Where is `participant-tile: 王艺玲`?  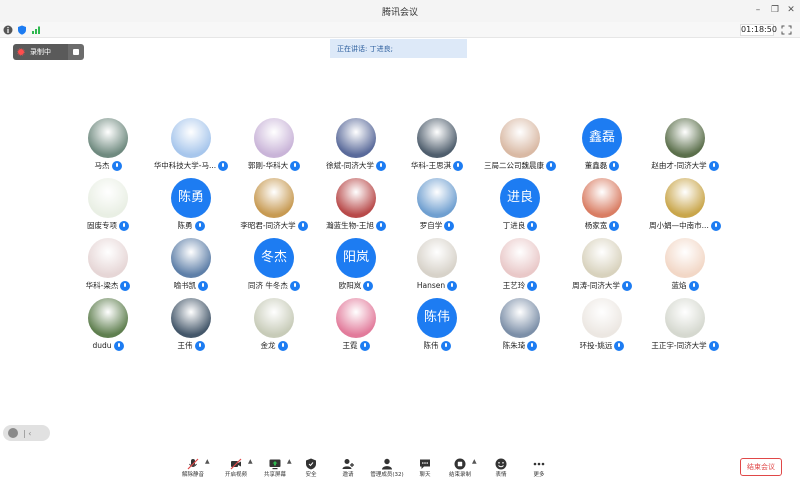
participant-tile: 王艺玲 is located at coordinates (520, 269).